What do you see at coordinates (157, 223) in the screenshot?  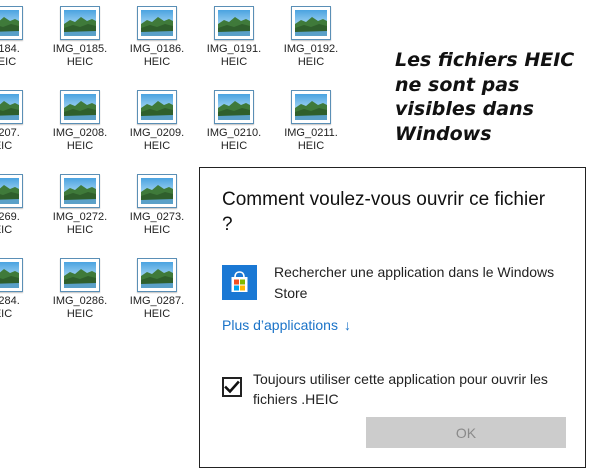 I see `file-name: IMG_0273. HEIC` at bounding box center [157, 223].